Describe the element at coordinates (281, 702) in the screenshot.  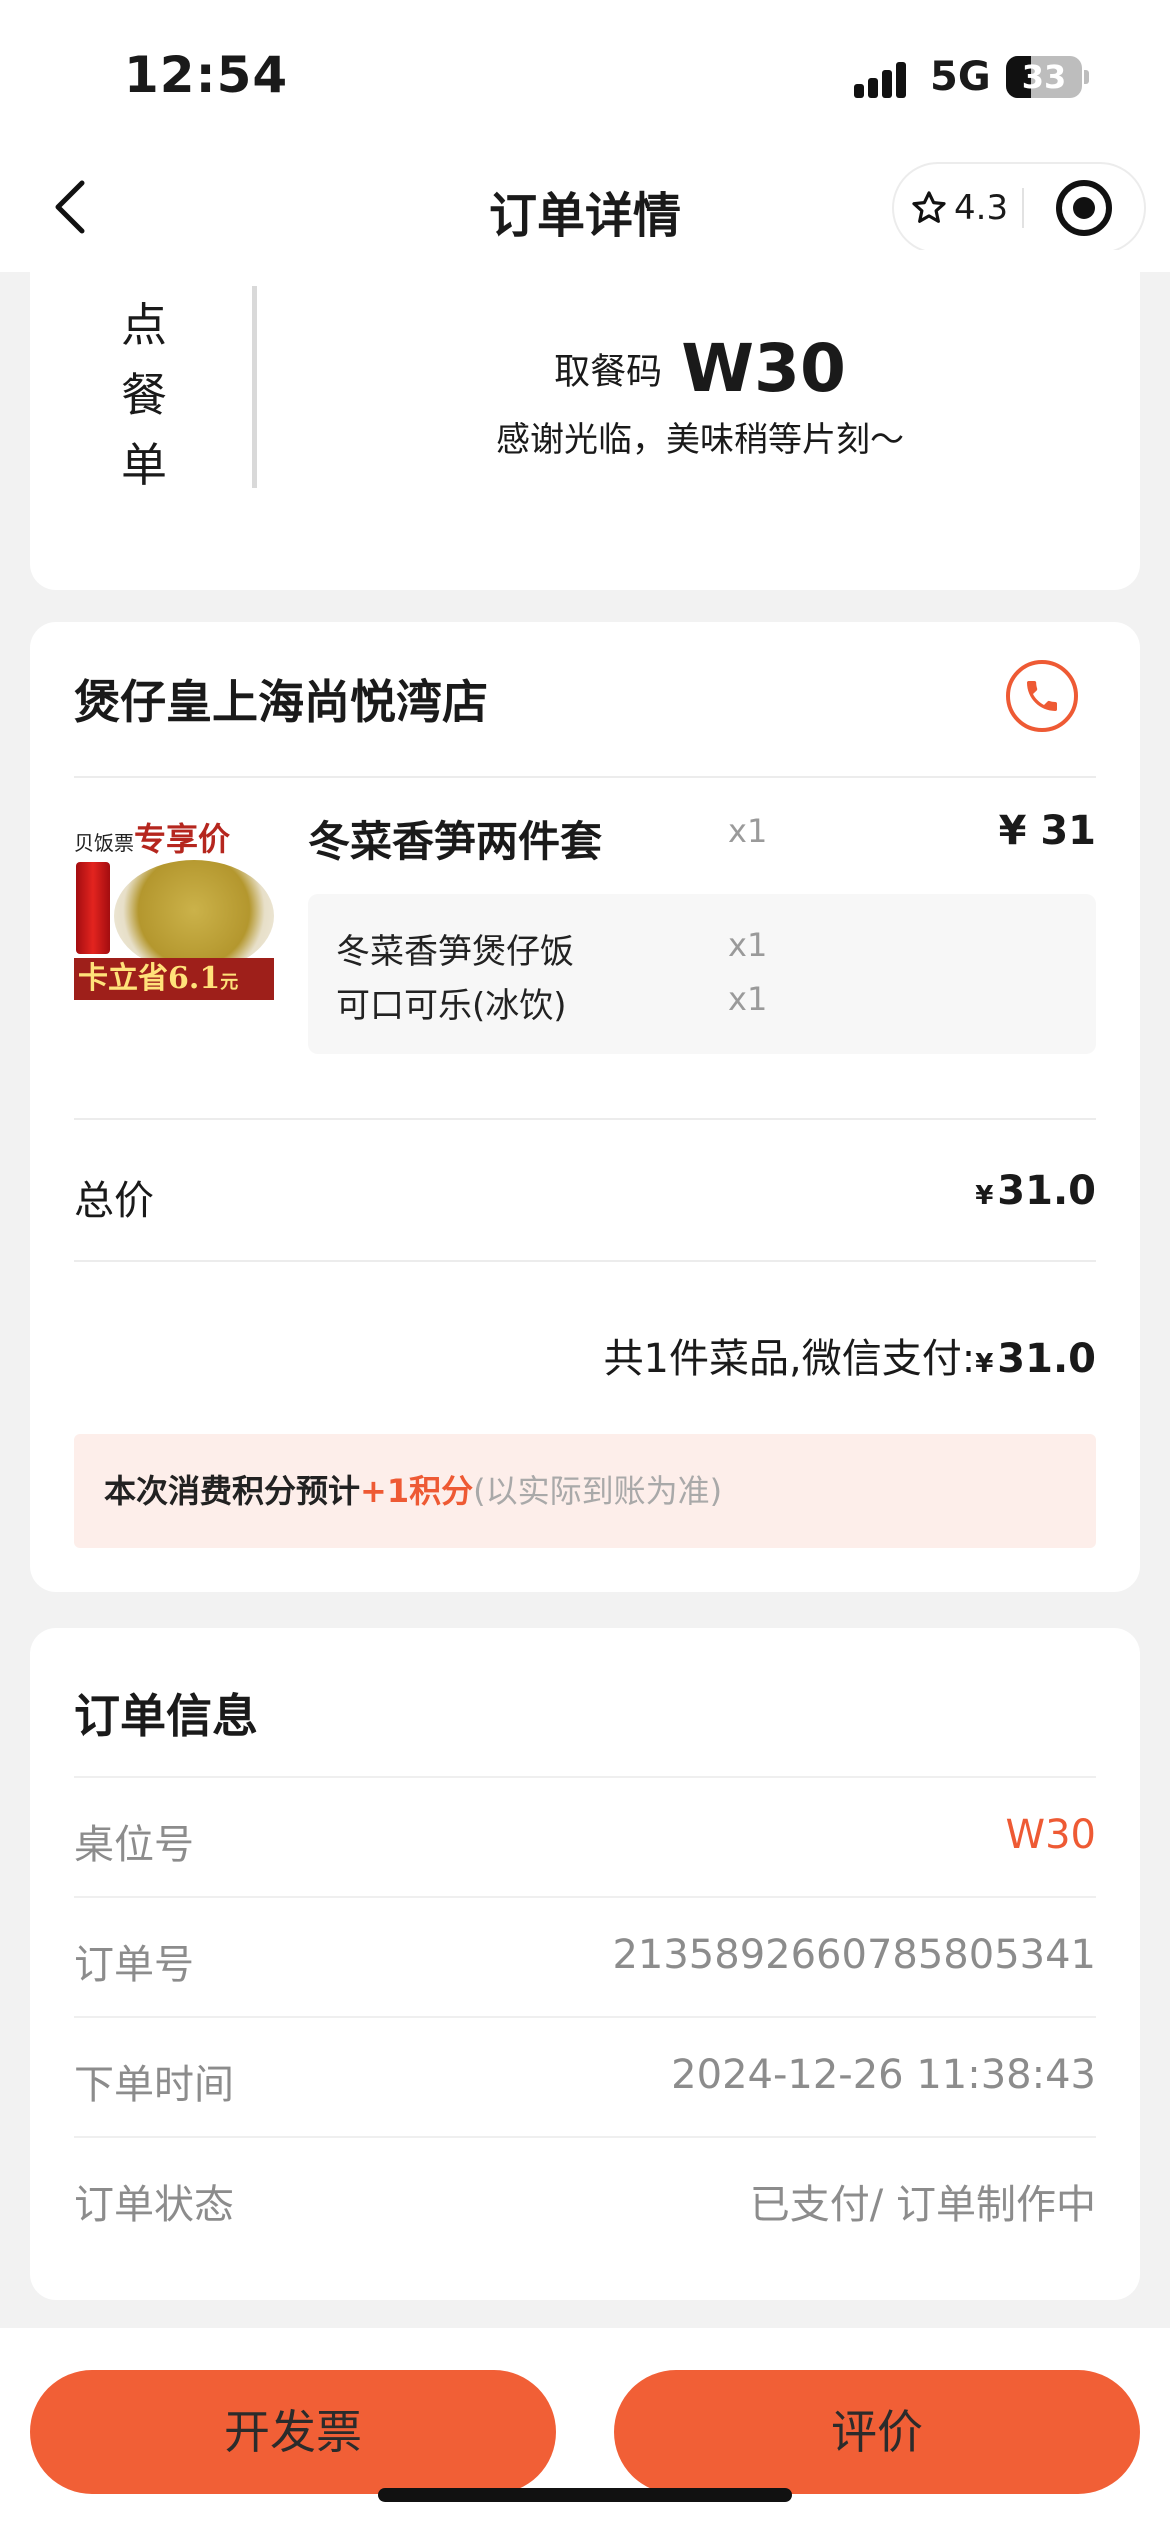
I see `store-name: 煲仔皇上海尚悦湾店` at that location.